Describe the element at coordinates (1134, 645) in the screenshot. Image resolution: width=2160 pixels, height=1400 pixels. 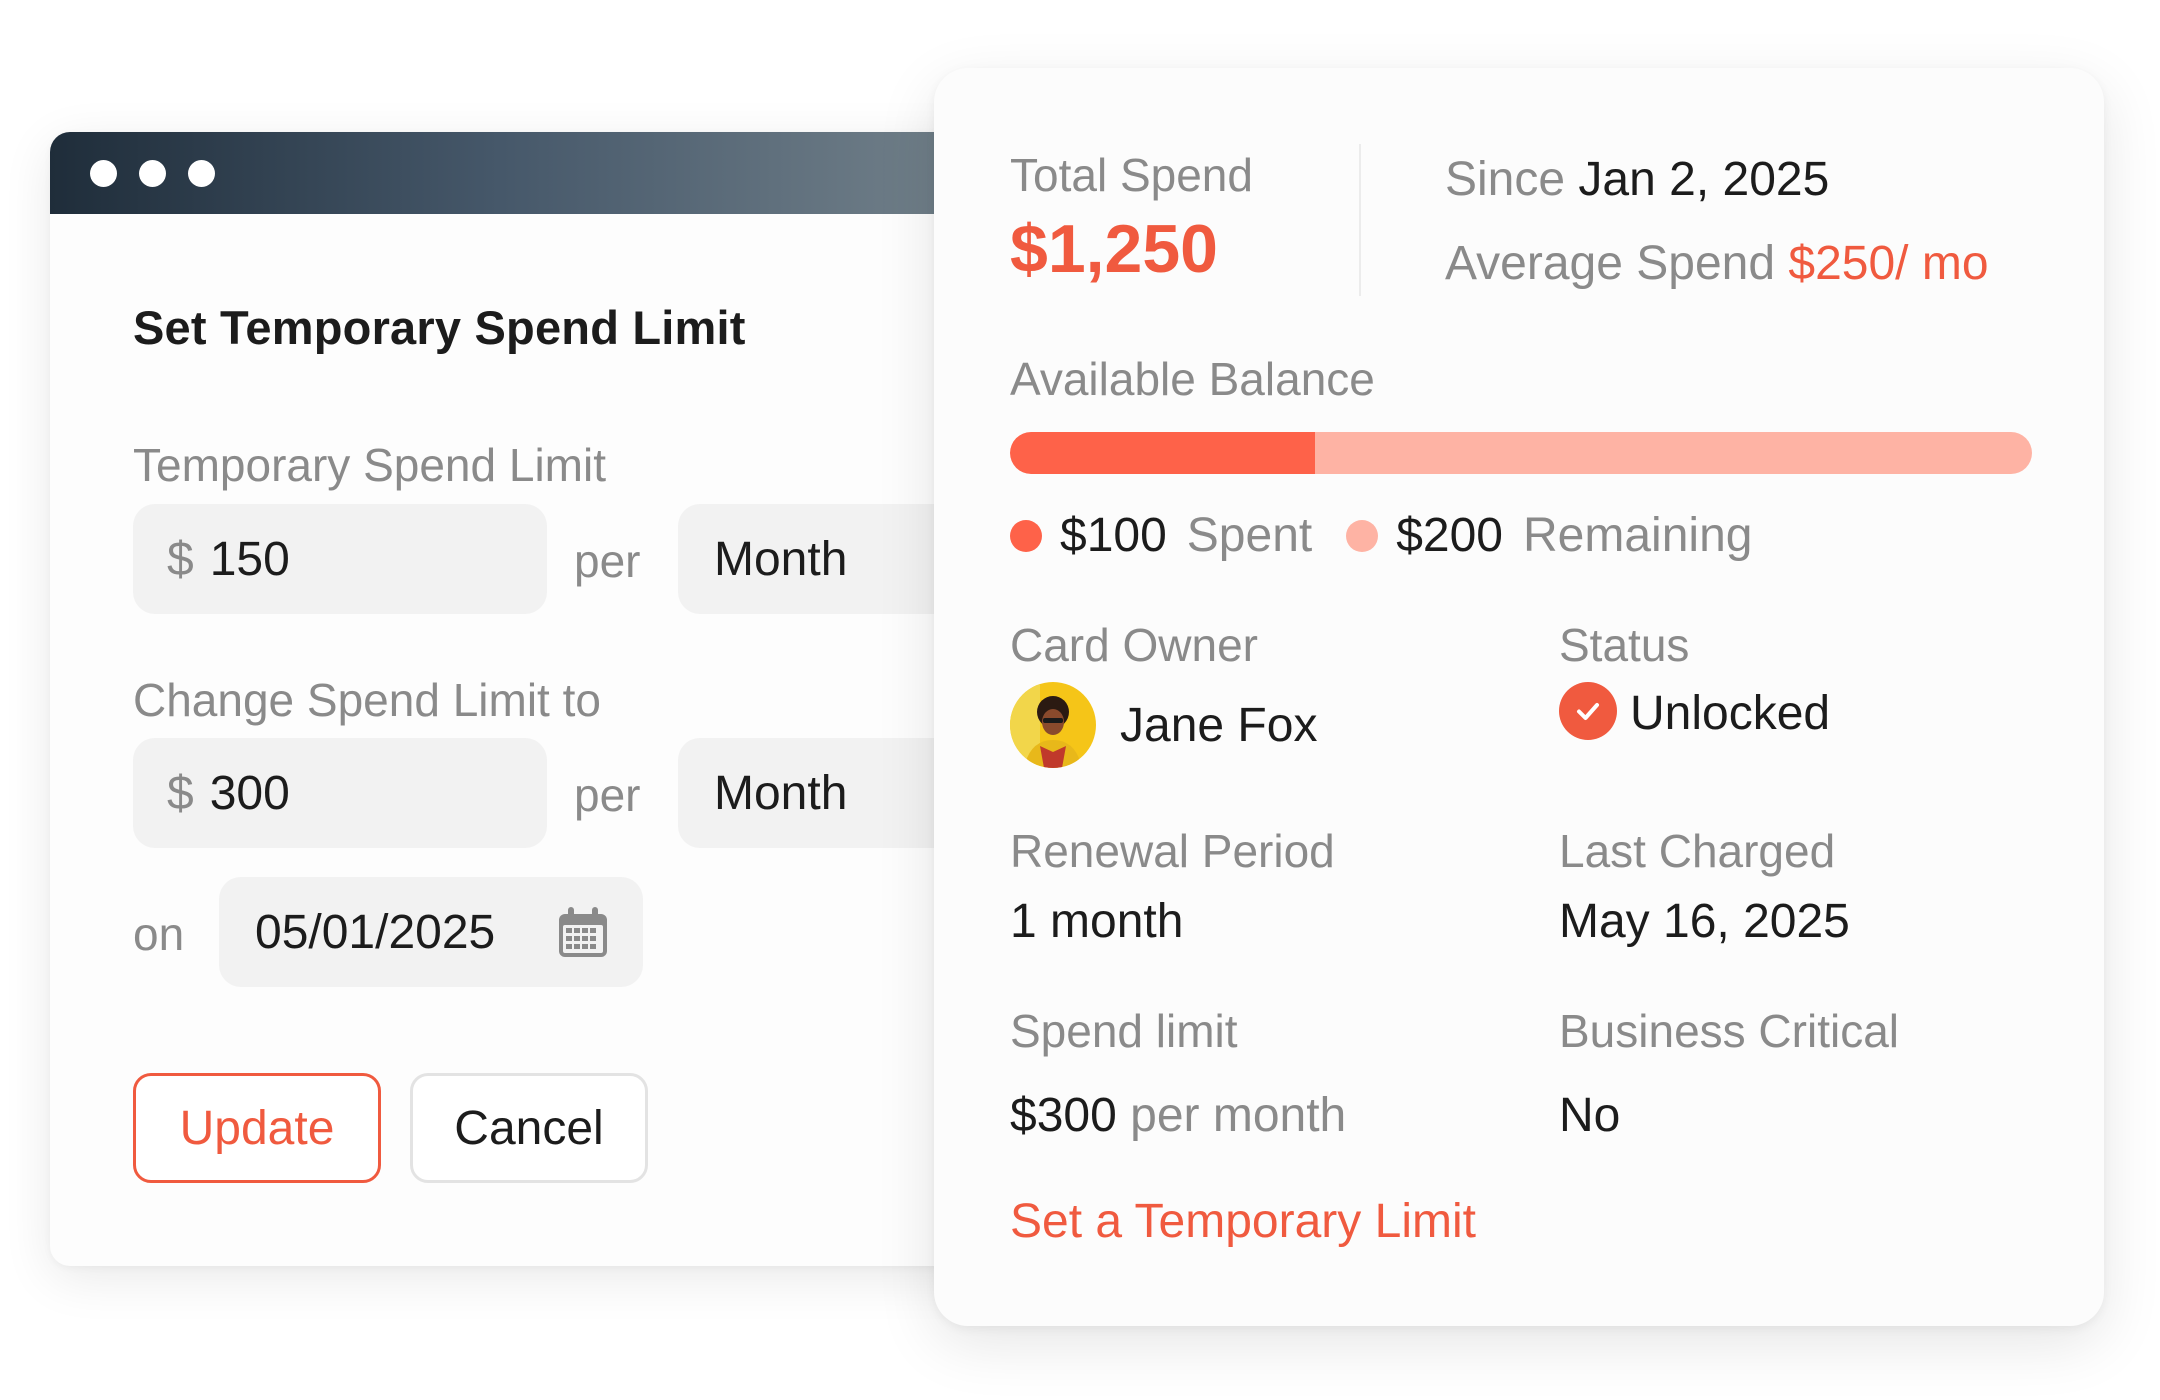
I see `card-owner-label: Card Owner` at that location.